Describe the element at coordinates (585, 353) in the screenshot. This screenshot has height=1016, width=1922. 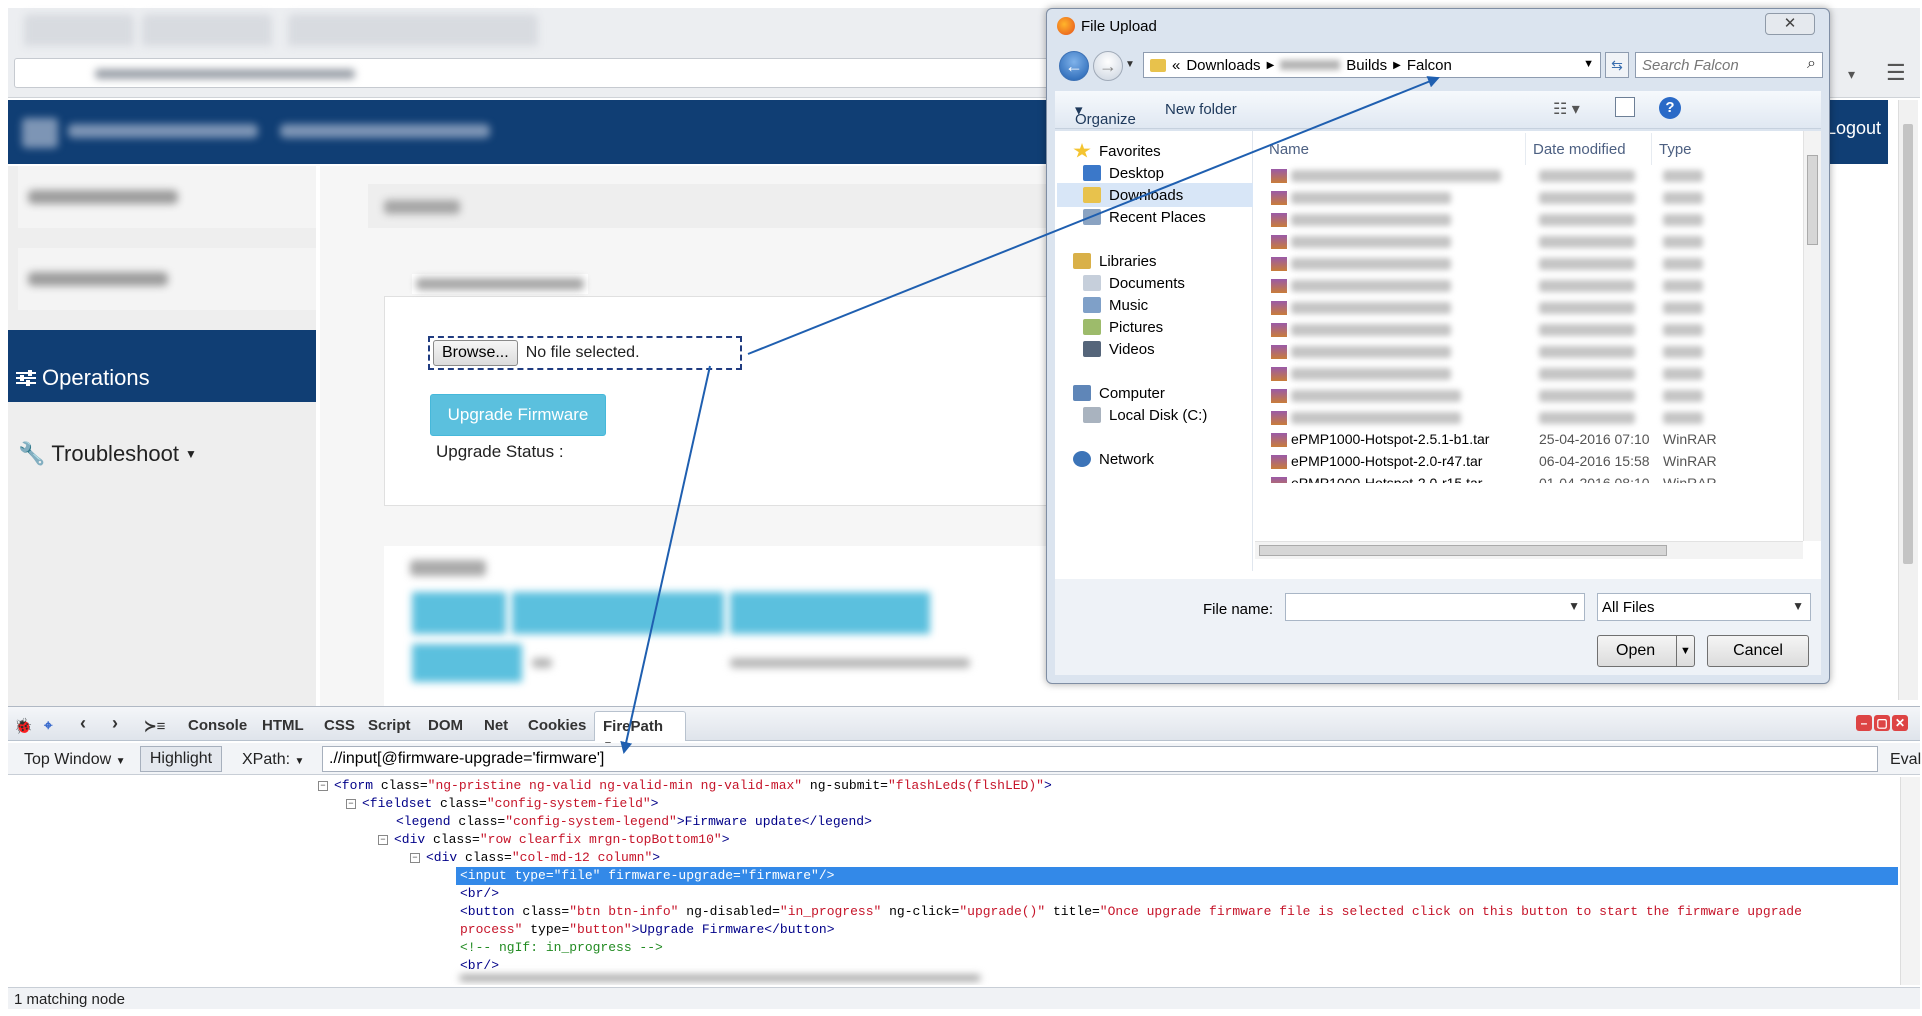
I see `file-input: Browse... No file selected.` at that location.